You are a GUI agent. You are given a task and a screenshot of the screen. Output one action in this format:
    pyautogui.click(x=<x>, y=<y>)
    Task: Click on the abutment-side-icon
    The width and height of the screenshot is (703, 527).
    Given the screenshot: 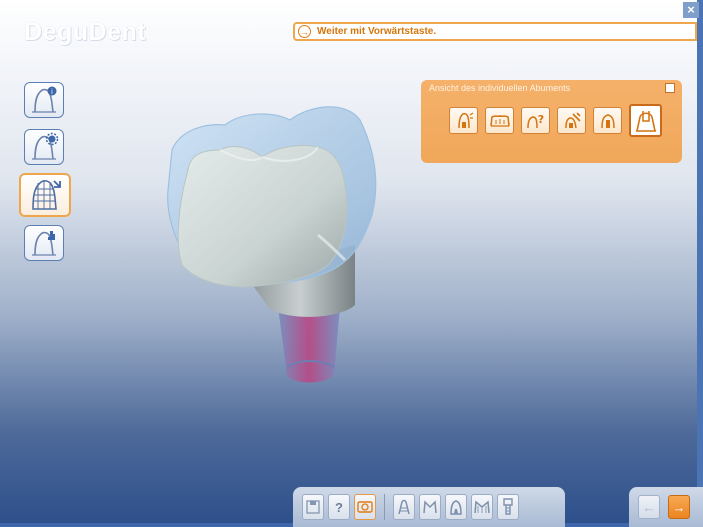 What is the action you would take?
    pyautogui.click(x=465, y=120)
    